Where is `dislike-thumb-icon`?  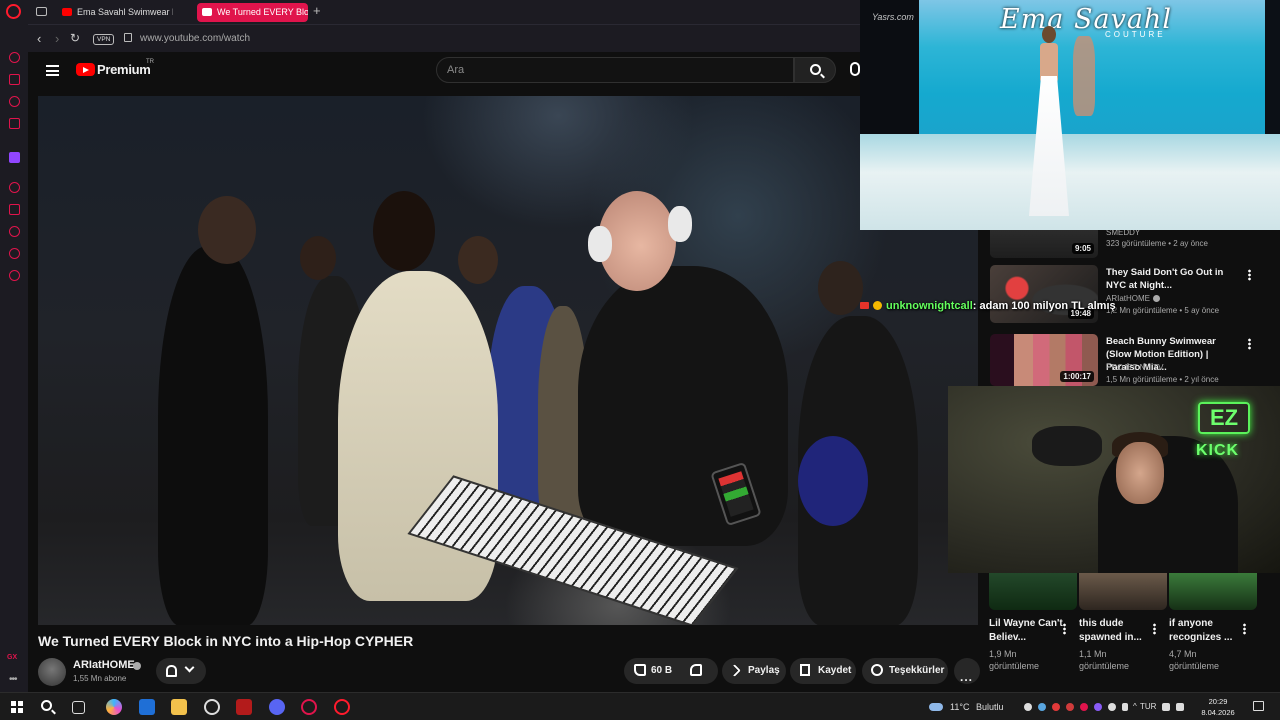 dislike-thumb-icon is located at coordinates (696, 670).